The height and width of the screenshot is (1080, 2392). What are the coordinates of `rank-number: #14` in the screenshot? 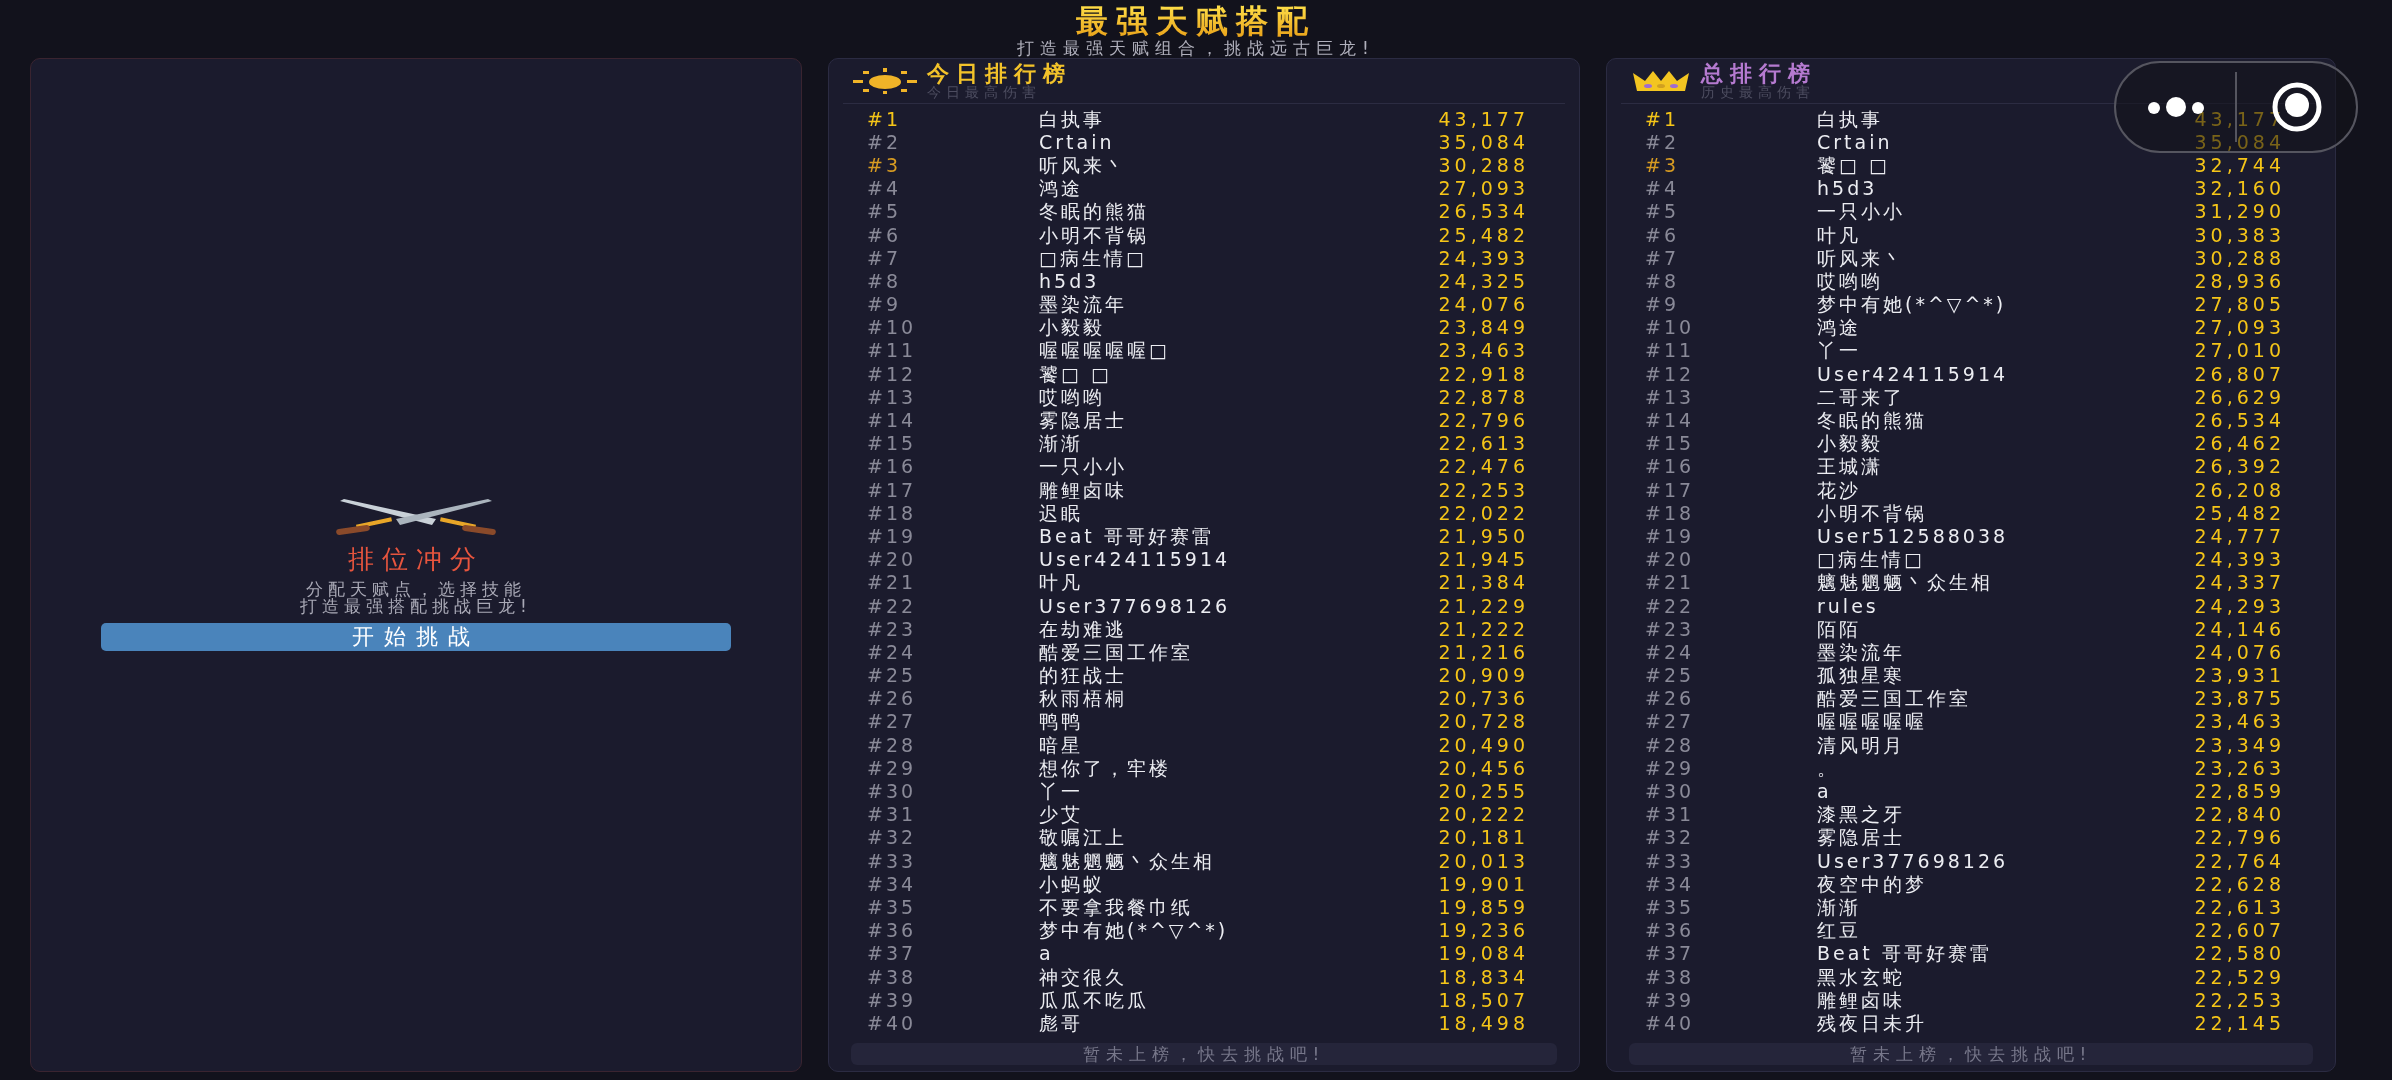 It's located at (1670, 420).